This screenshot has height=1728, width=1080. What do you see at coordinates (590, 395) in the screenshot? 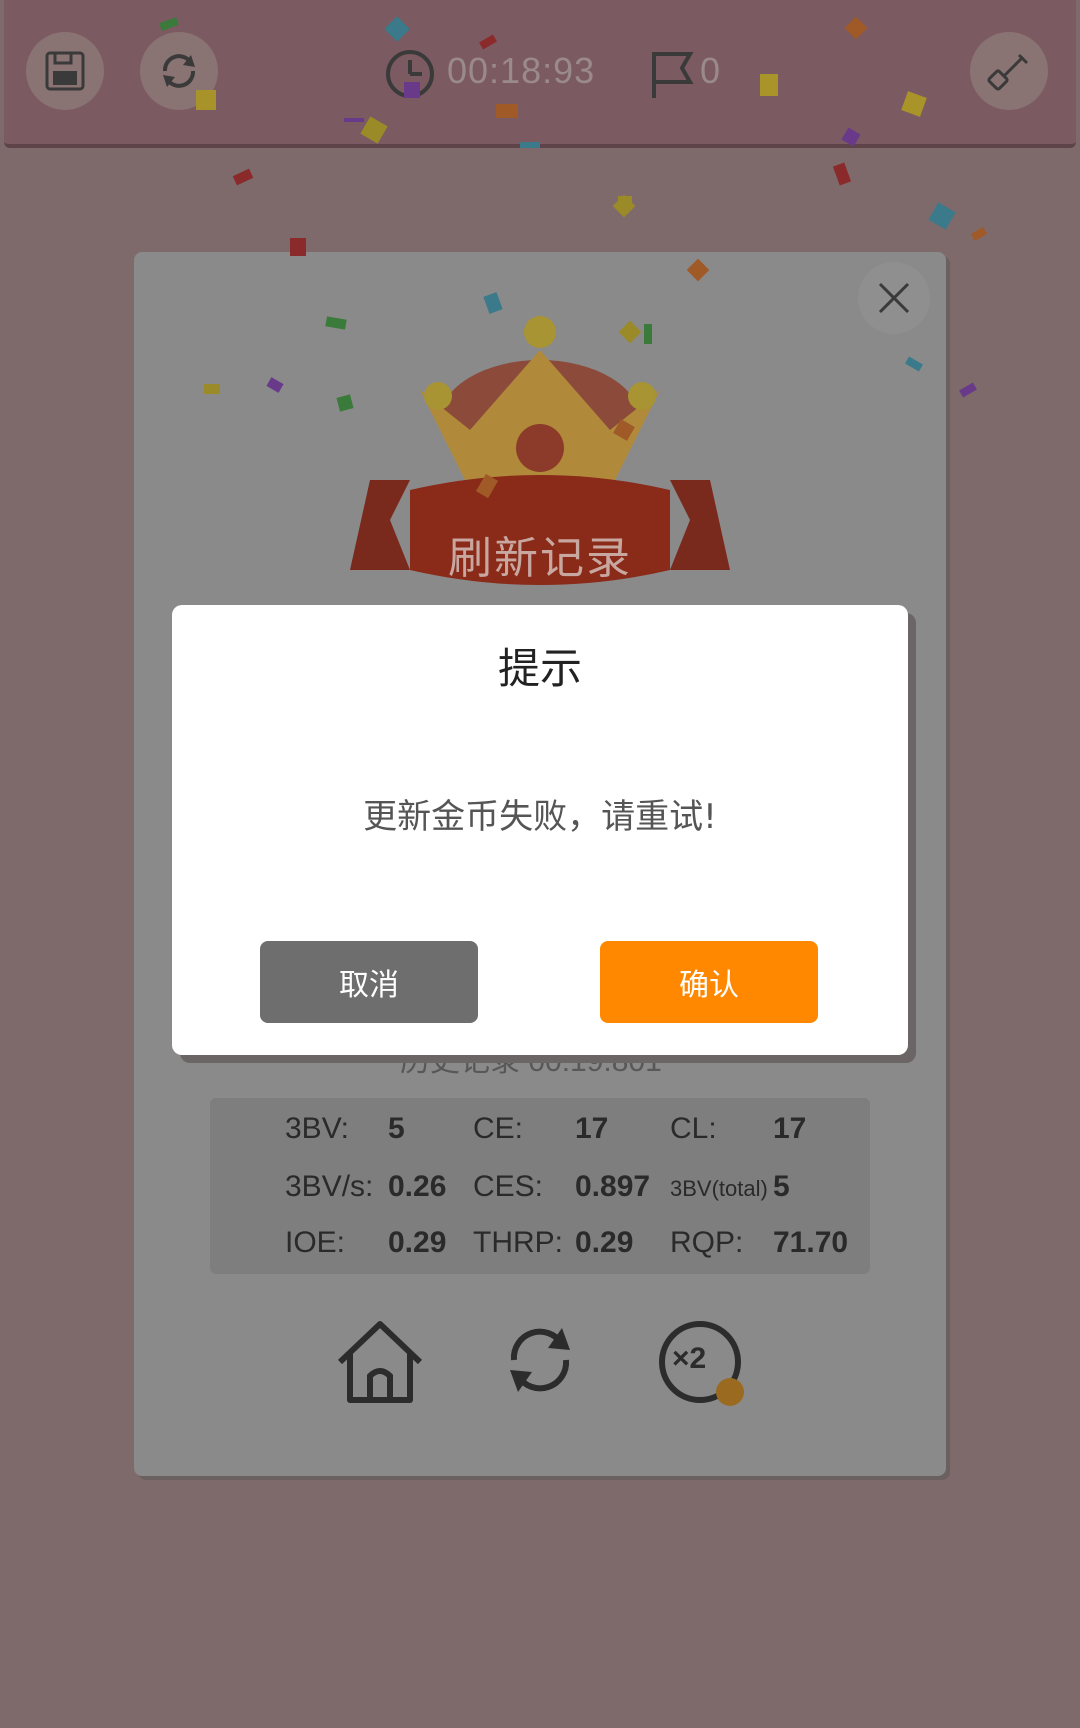
I see `confetti-lower` at bounding box center [590, 395].